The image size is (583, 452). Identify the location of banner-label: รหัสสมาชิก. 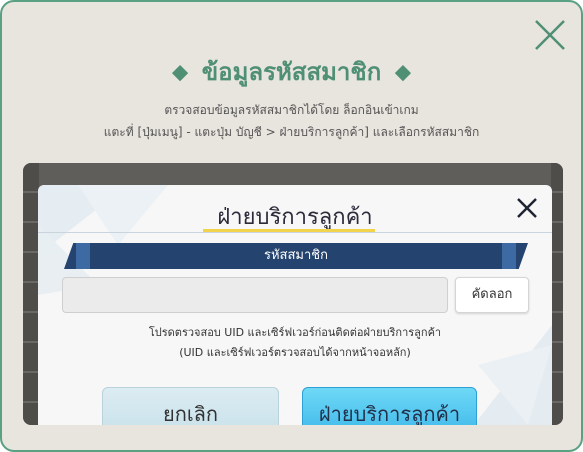
(296, 255).